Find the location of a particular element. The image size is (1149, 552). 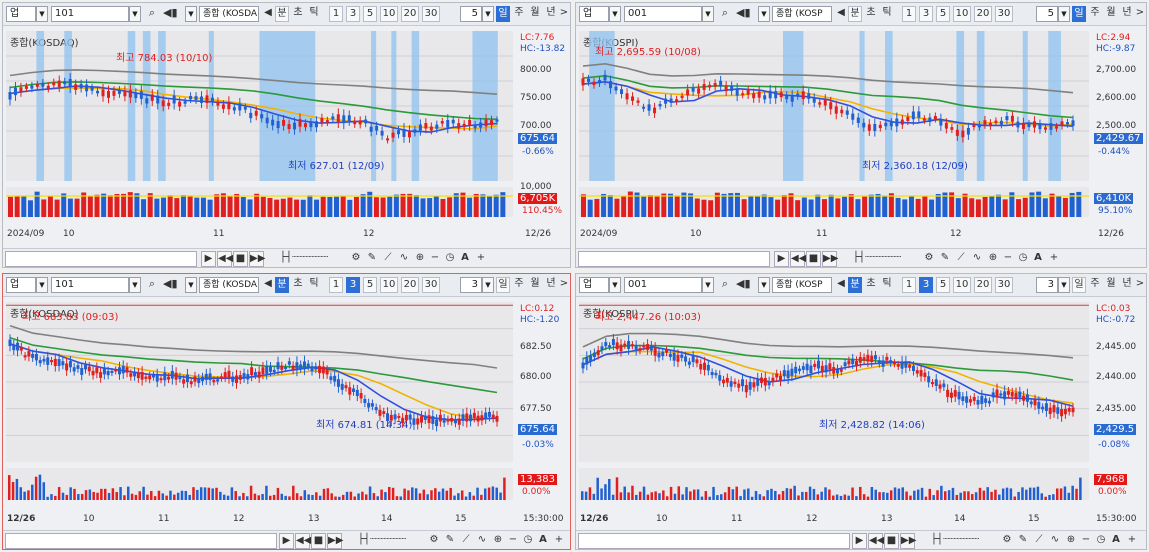

zoom-slider: ├┤┈┈┈┈┈┈ is located at coordinates (877, 258).